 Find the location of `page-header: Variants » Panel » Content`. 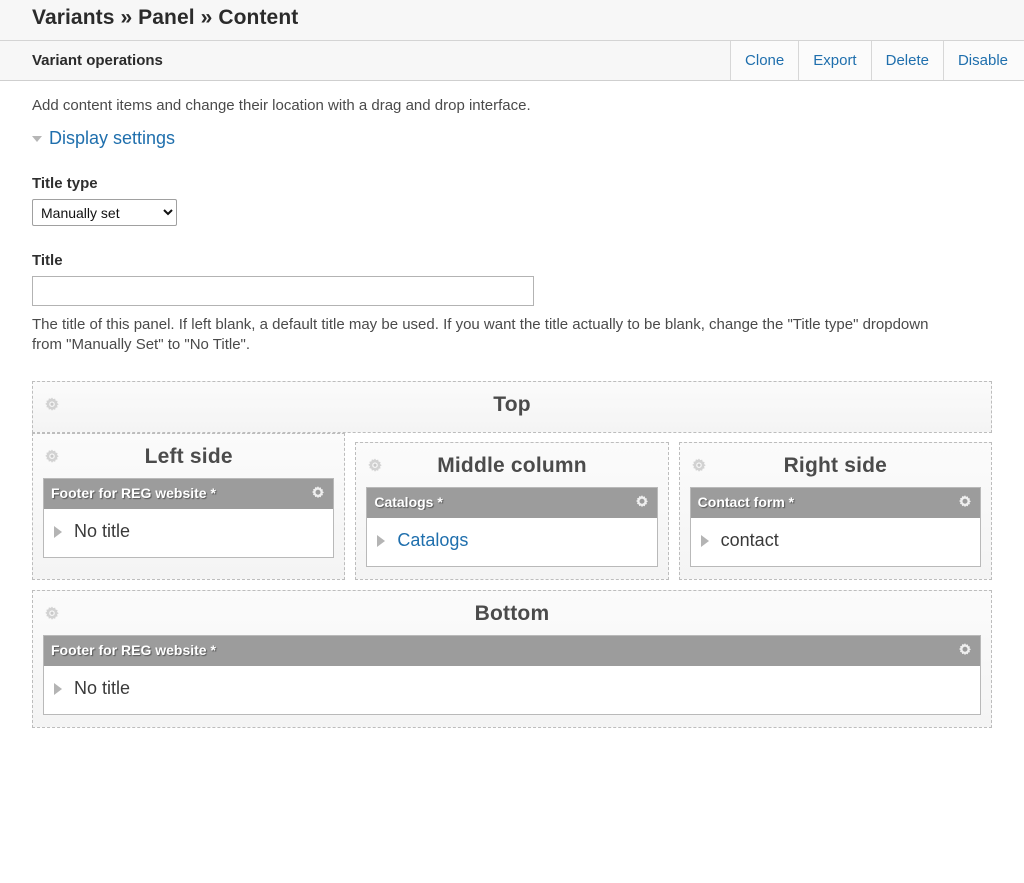

page-header: Variants » Panel » Content is located at coordinates (512, 20).